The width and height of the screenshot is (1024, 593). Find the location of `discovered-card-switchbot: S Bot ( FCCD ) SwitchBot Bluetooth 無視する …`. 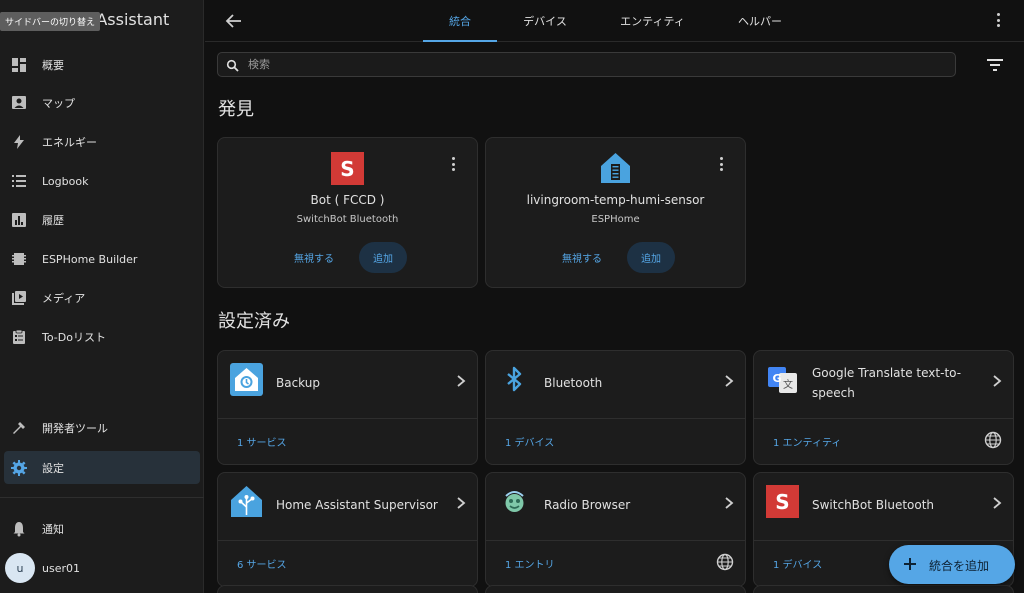

discovered-card-switchbot: S Bot ( FCCD ) SwitchBot Bluetooth 無視する … is located at coordinates (347, 212).